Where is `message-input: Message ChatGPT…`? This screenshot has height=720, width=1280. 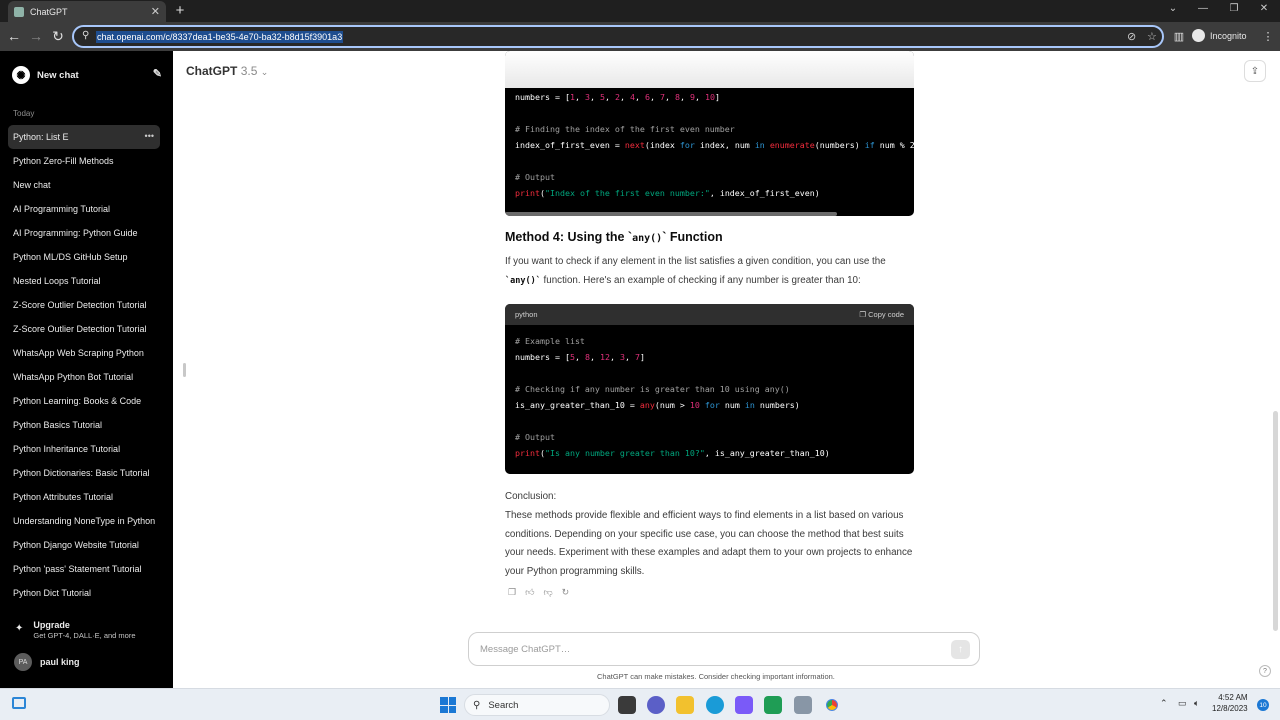
message-input: Message ChatGPT… is located at coordinates (525, 649).